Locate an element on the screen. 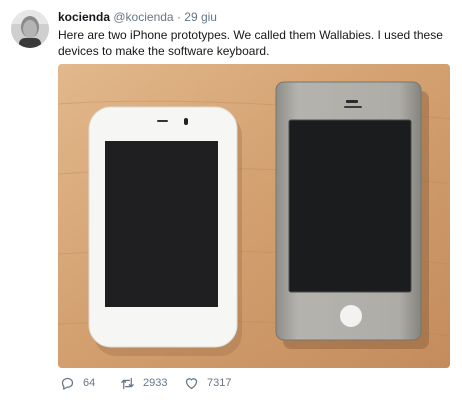 The height and width of the screenshot is (400, 462). reply-icon is located at coordinates (67, 383).